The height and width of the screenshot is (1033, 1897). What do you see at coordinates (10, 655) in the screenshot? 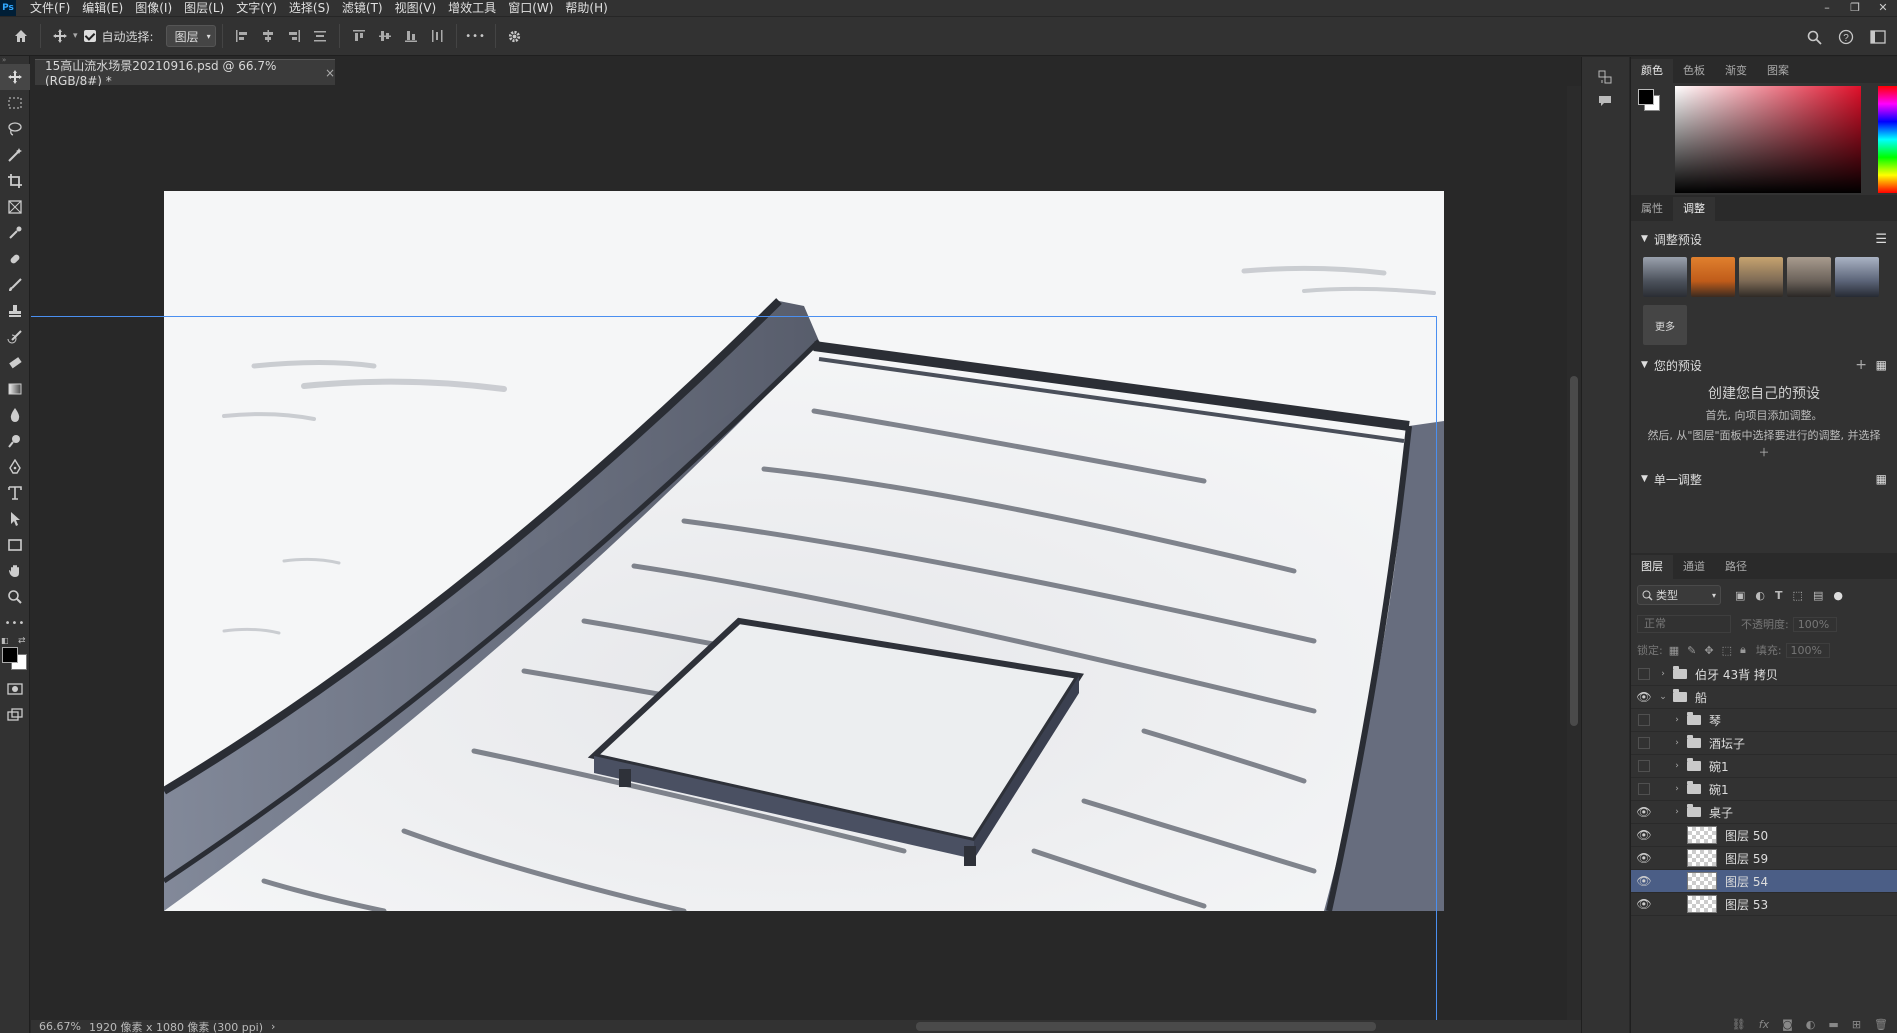
I see `foreground-color-swatch` at bounding box center [10, 655].